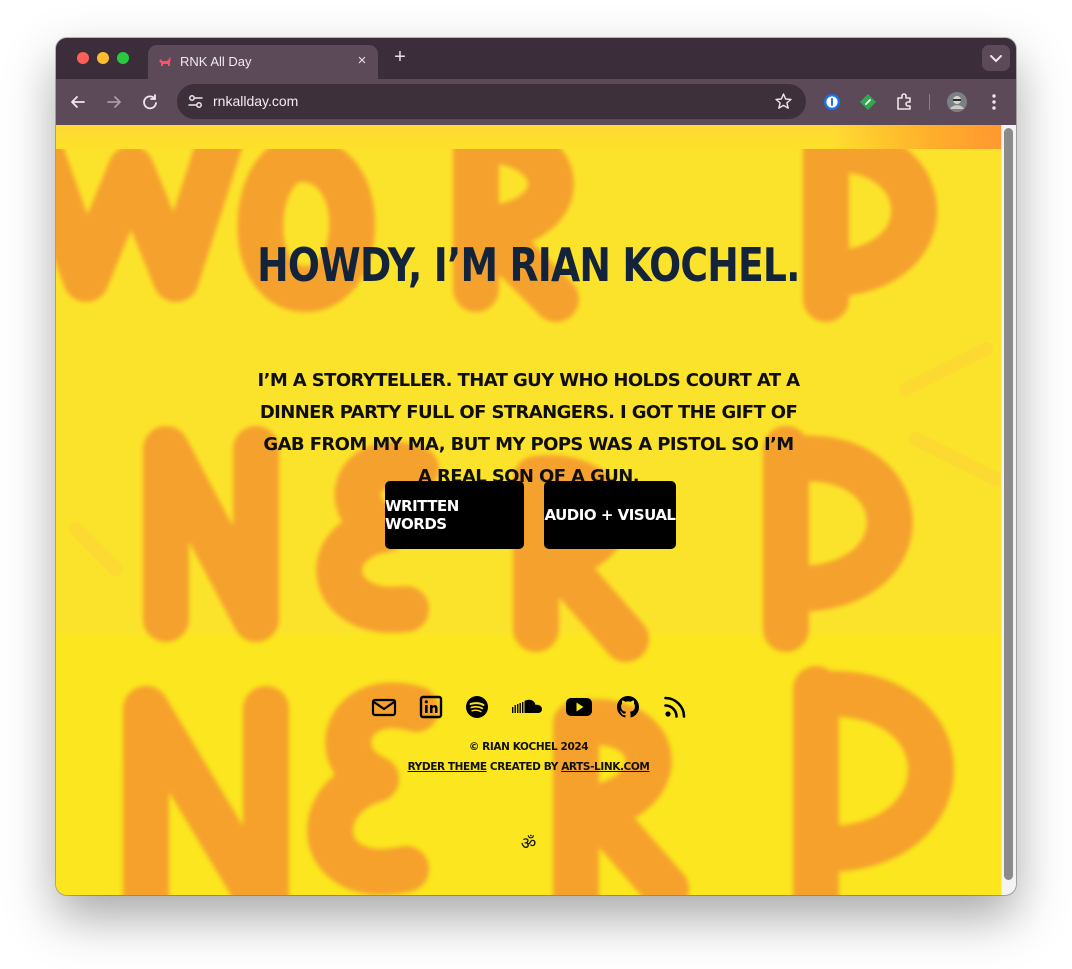 The height and width of the screenshot is (969, 1072). Describe the element at coordinates (832, 102) in the screenshot. I see `password-manager-extension-icon` at that location.